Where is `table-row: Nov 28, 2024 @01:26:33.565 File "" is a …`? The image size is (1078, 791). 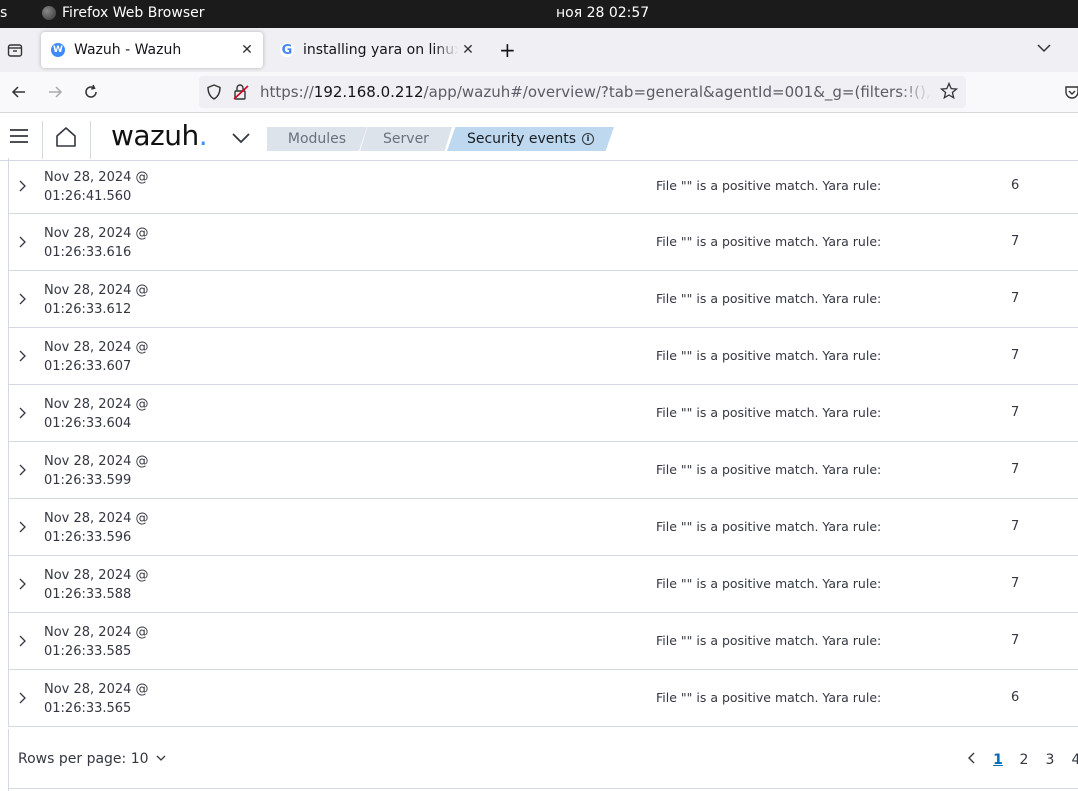
table-row: Nov 28, 2024 @01:26:33.565 File "" is a … is located at coordinates (543, 698).